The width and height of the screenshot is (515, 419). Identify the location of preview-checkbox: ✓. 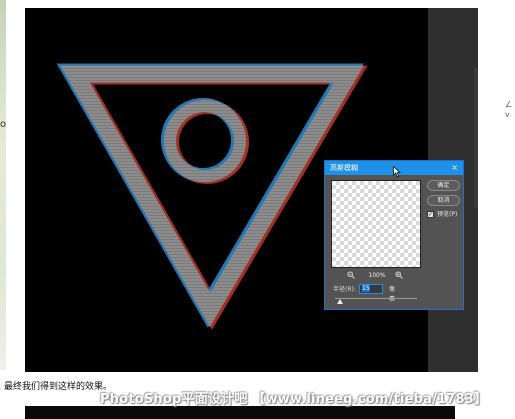
(430, 214).